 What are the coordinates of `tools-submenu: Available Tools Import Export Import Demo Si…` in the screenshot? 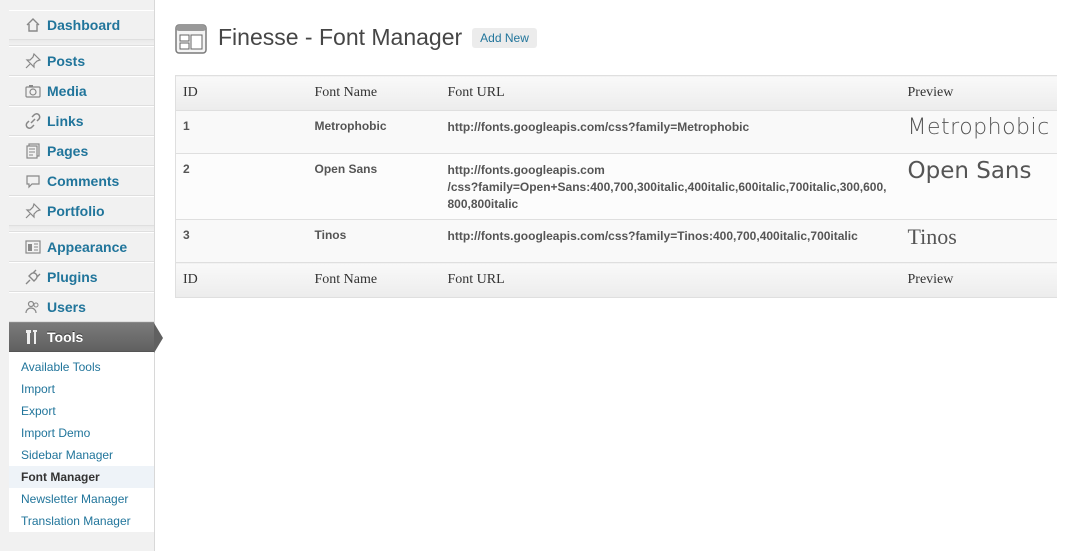 It's located at (81, 442).